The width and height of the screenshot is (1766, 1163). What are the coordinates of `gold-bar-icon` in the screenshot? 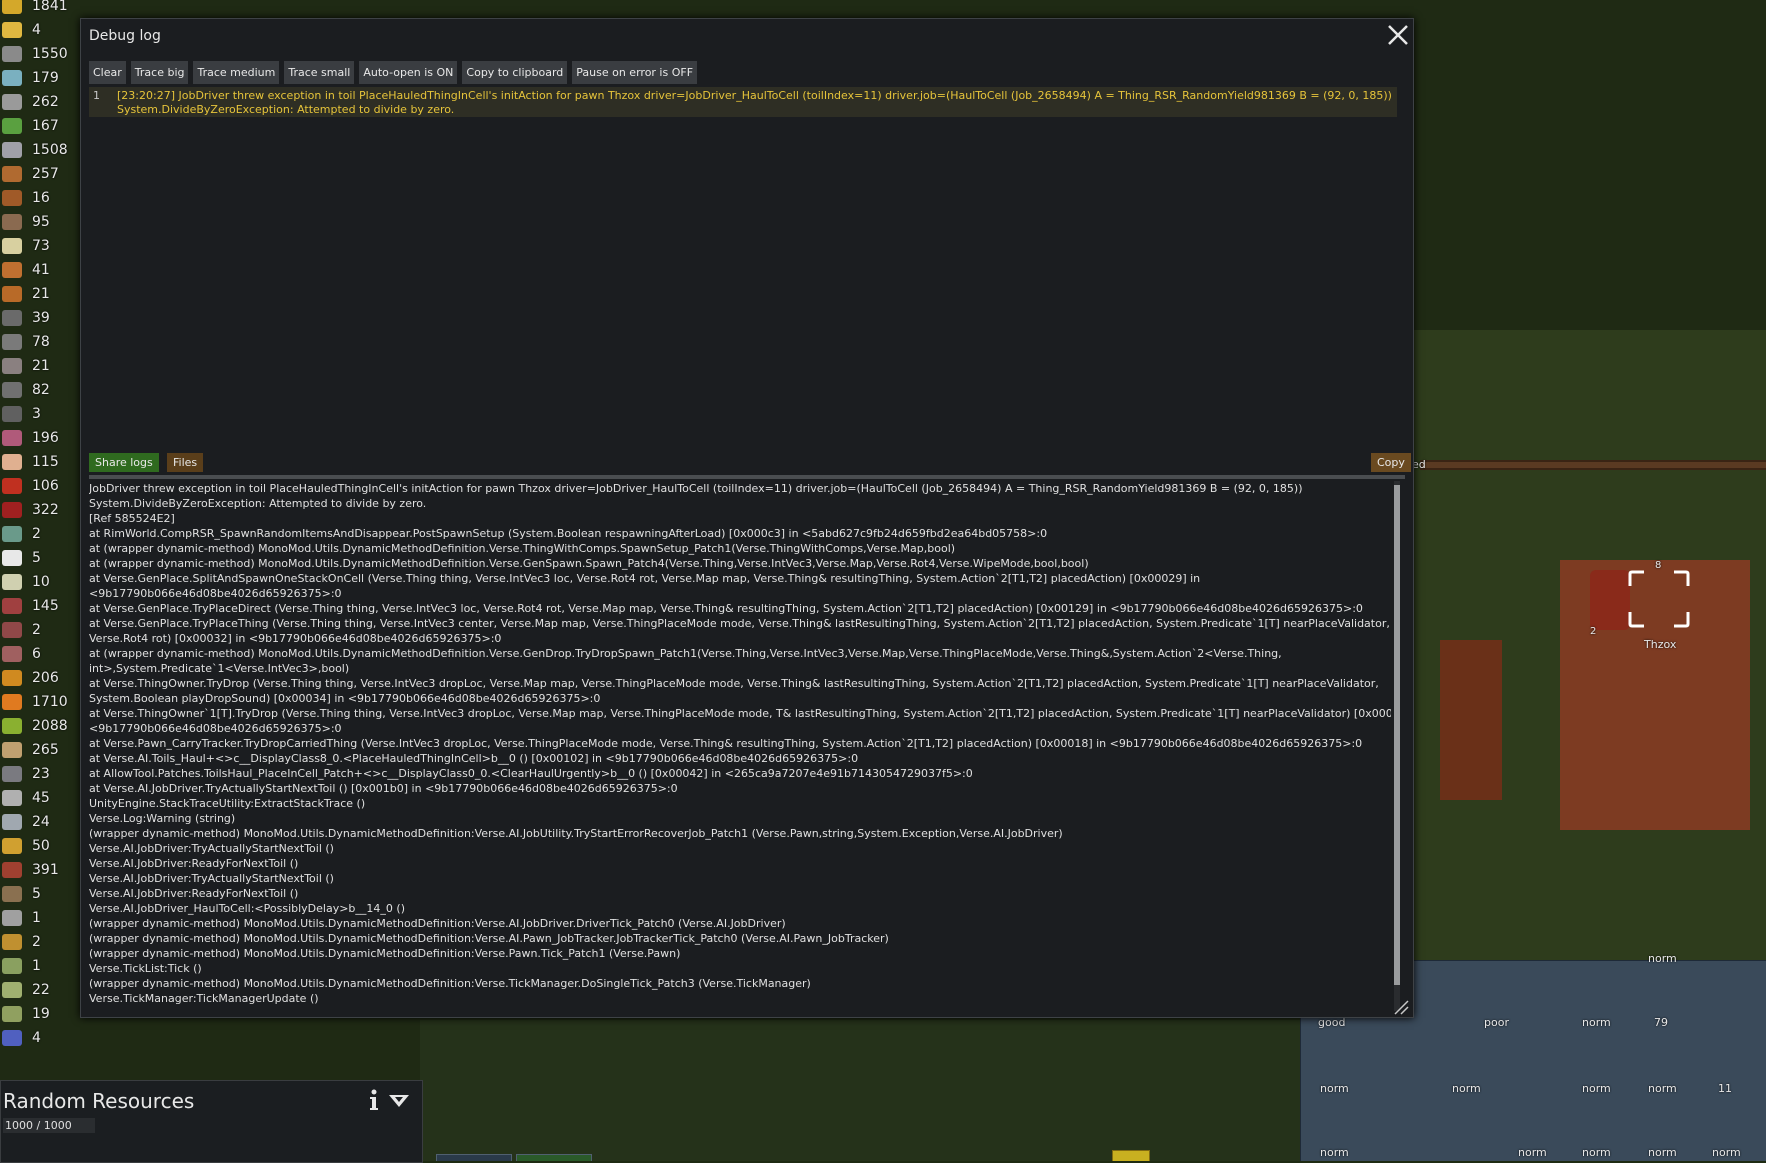 It's located at (12, 30).